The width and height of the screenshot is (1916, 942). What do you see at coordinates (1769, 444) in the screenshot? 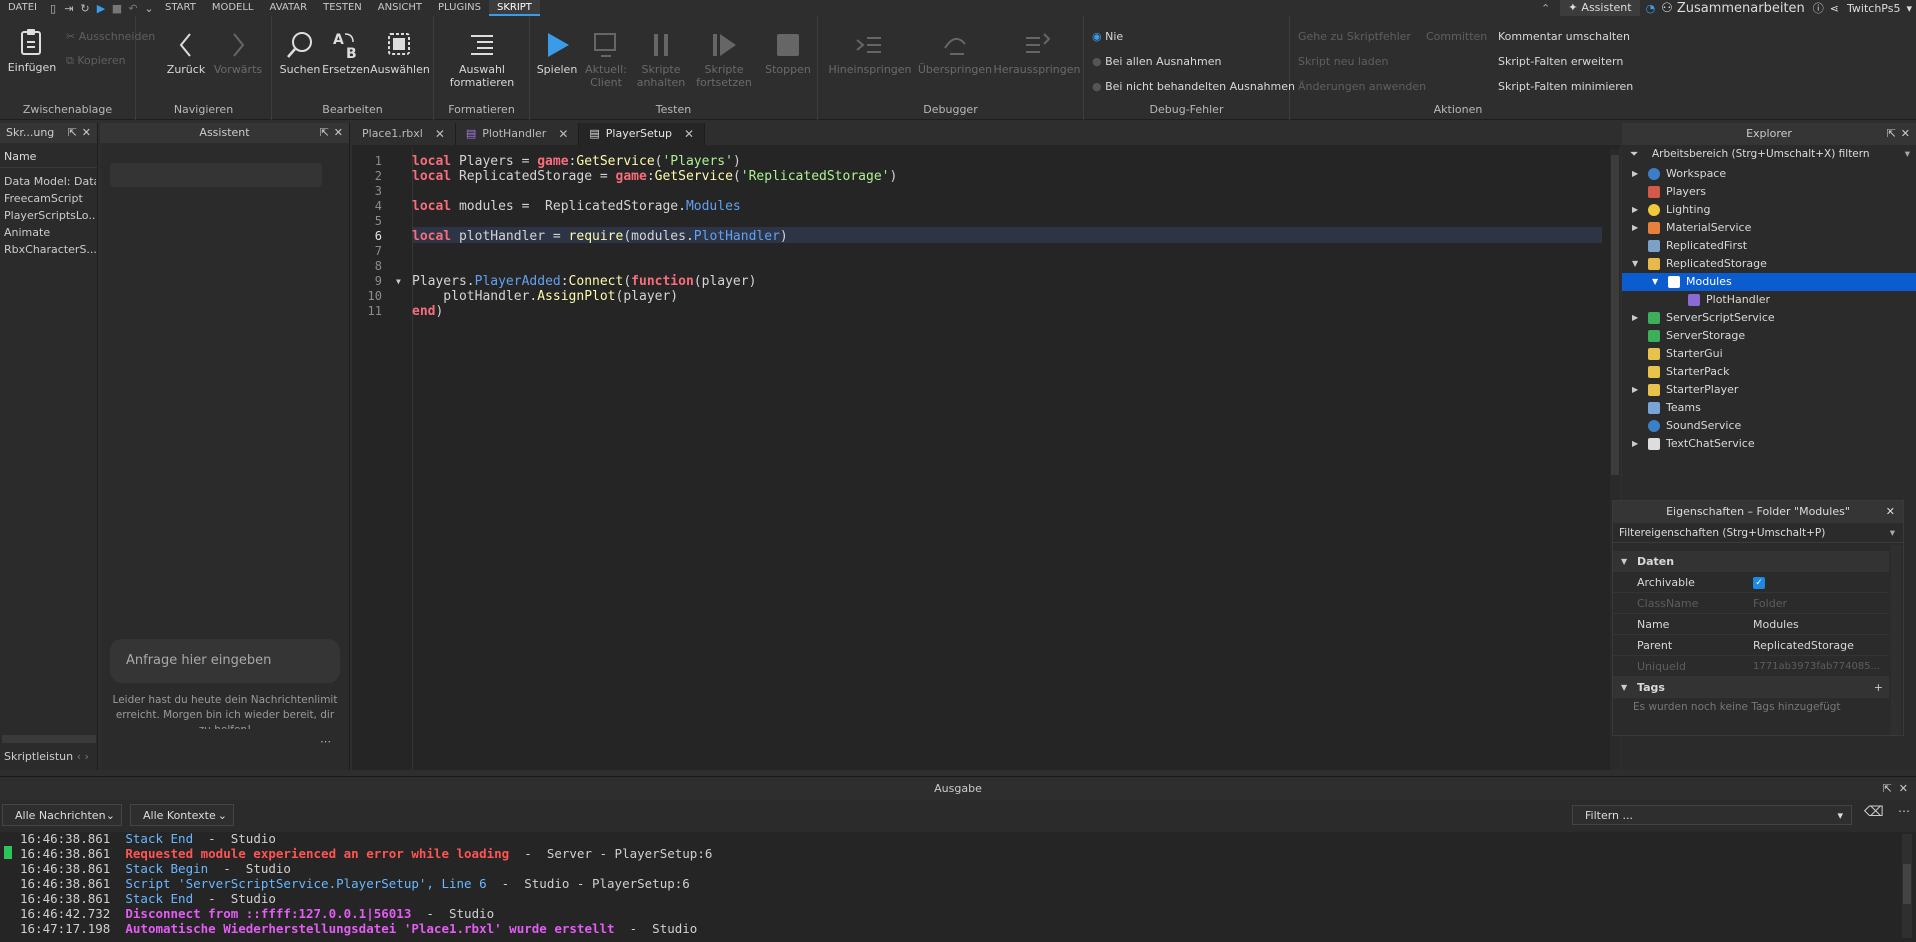
I see `tree-item-textchatservice: ▶ TextChatService` at bounding box center [1769, 444].